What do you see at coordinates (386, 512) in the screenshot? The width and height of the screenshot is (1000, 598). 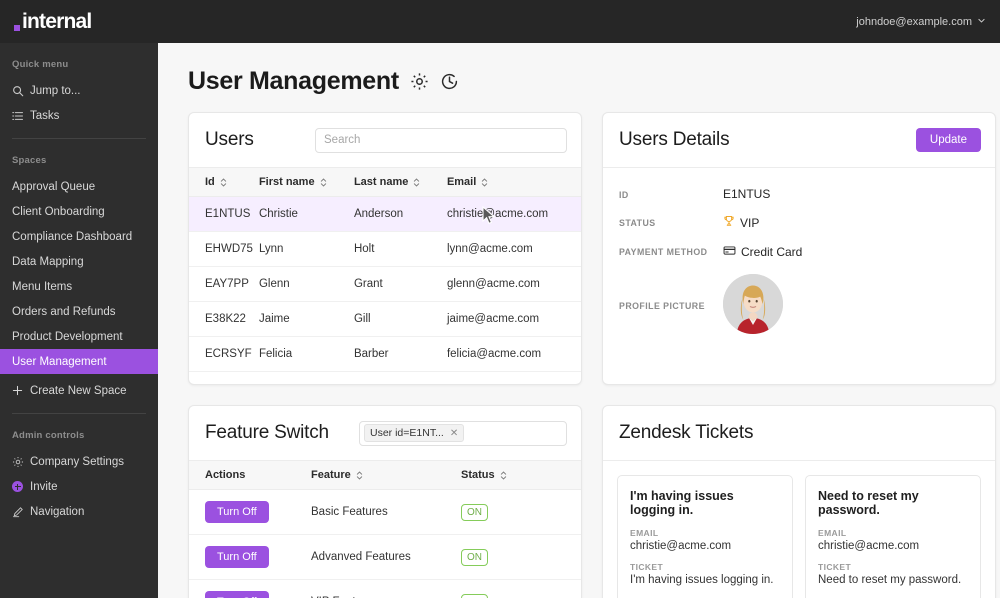 I see `cell-feature: Basic Features` at bounding box center [386, 512].